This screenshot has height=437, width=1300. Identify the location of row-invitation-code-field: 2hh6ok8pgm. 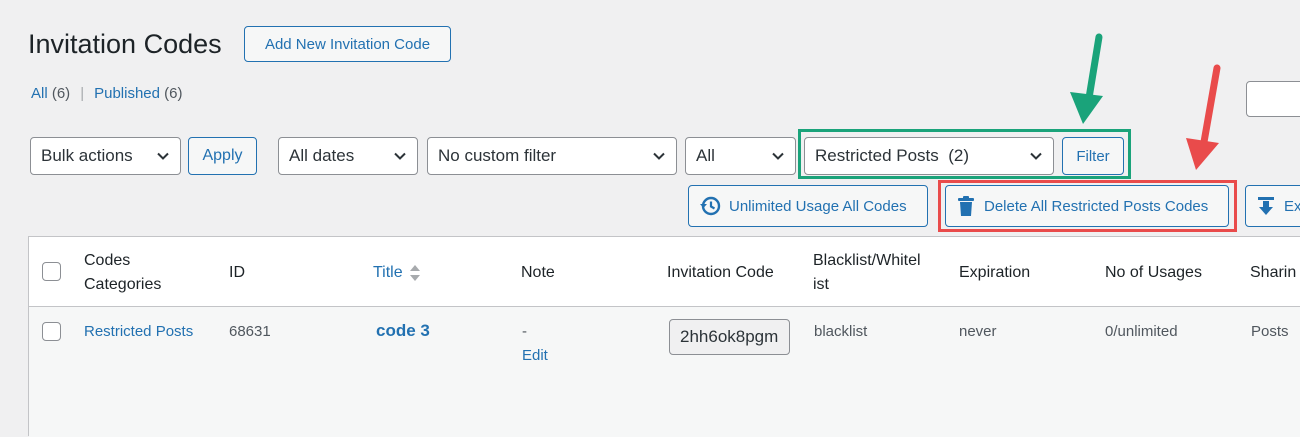
(729, 337).